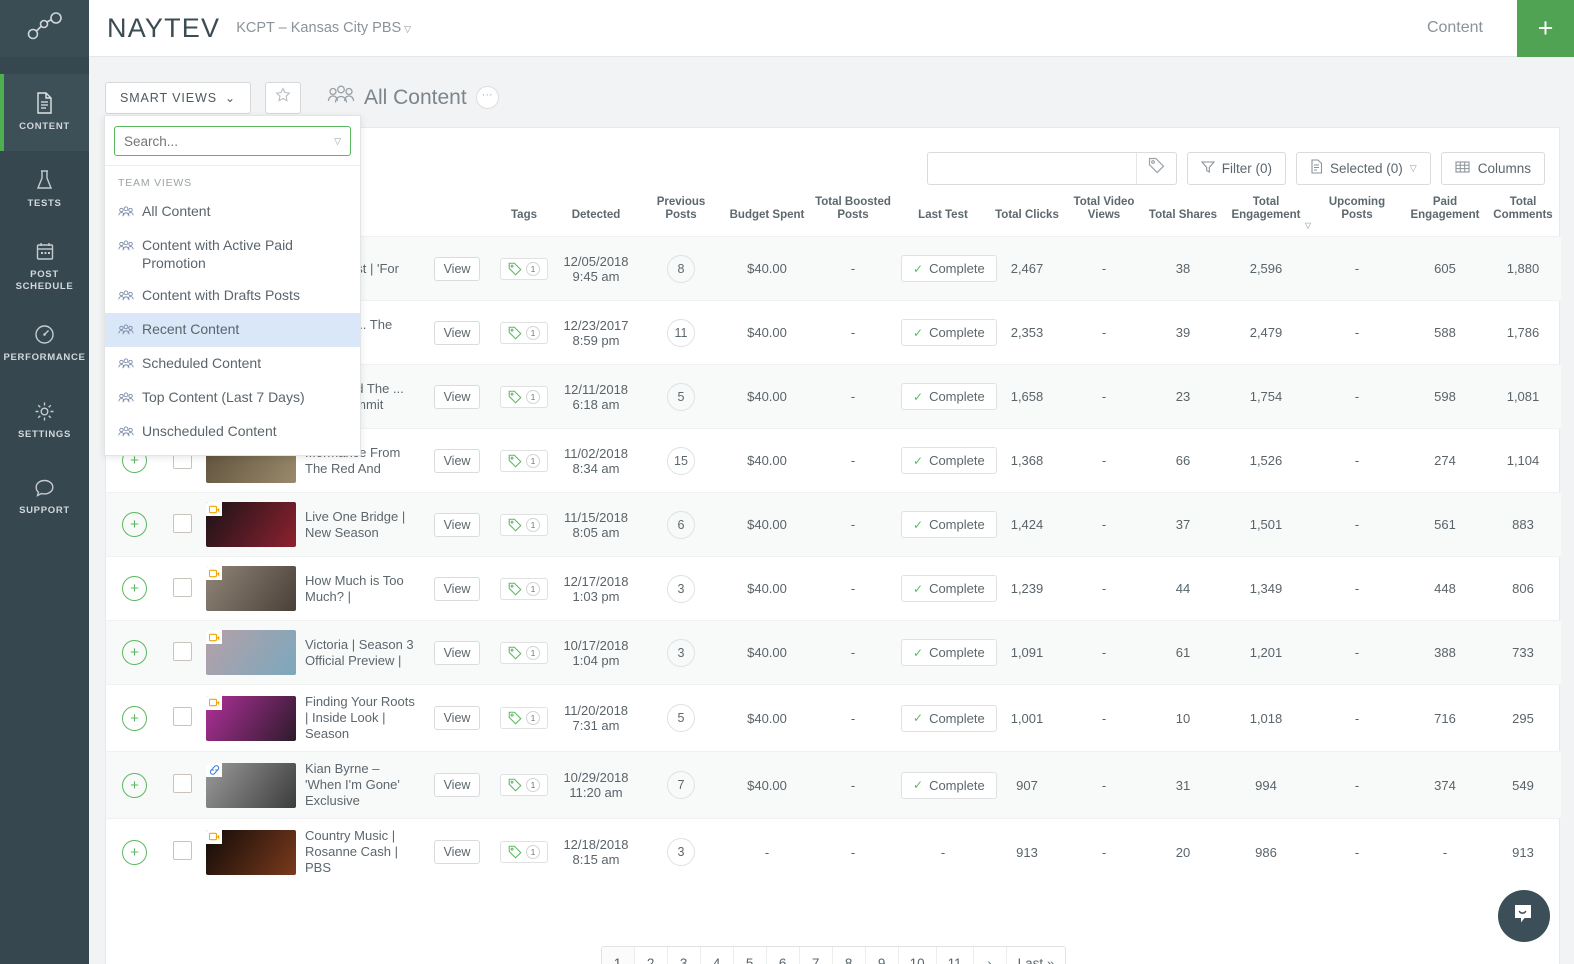 The height and width of the screenshot is (964, 1574). What do you see at coordinates (342, 141) in the screenshot?
I see `chevron-down-icon: ▽` at bounding box center [342, 141].